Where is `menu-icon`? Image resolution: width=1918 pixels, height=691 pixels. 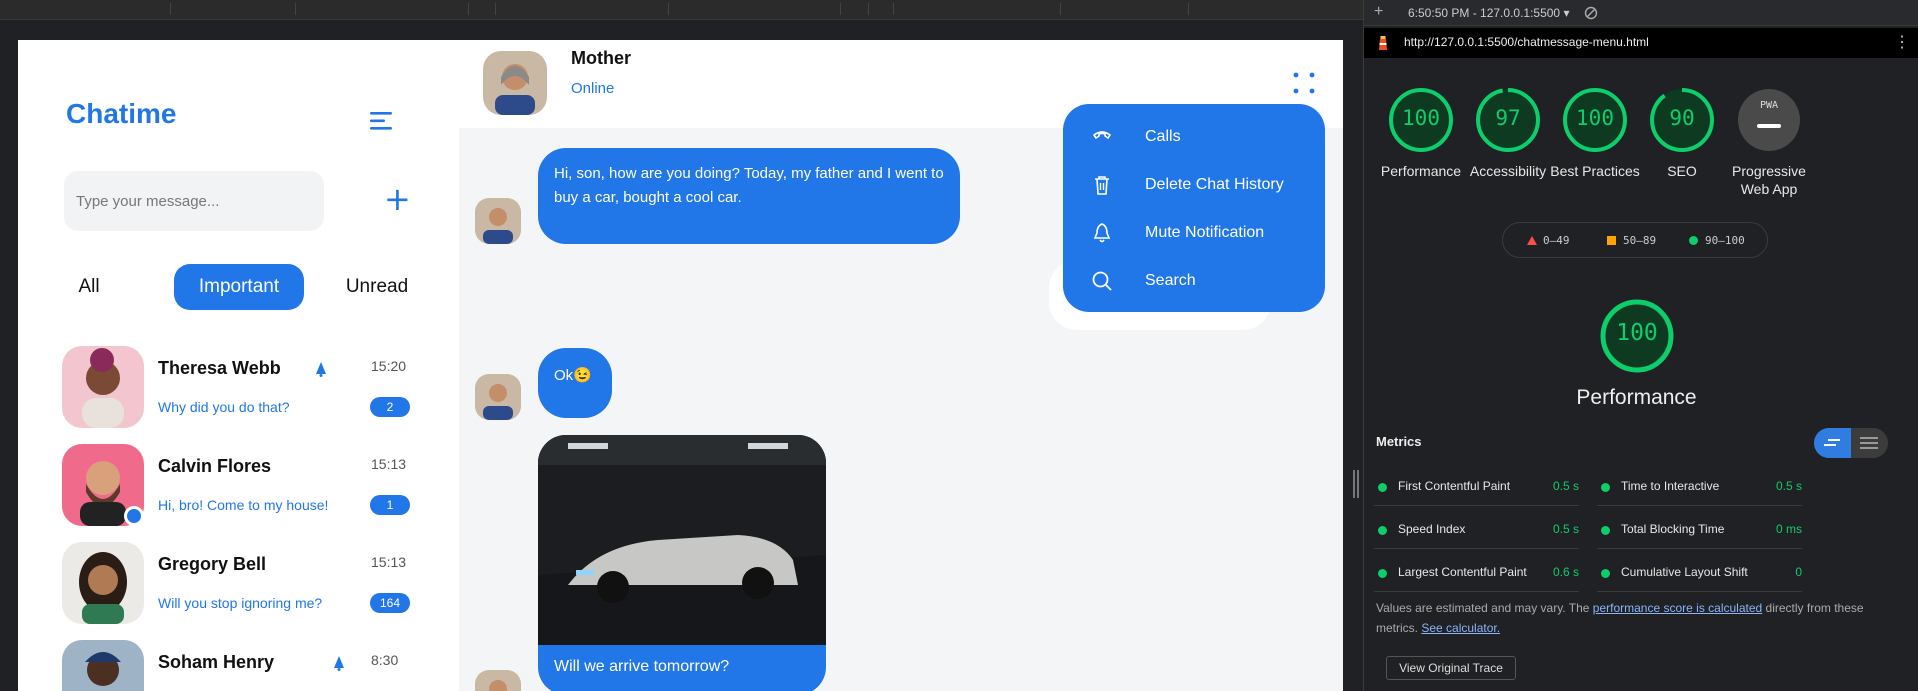 menu-icon is located at coordinates (382, 121).